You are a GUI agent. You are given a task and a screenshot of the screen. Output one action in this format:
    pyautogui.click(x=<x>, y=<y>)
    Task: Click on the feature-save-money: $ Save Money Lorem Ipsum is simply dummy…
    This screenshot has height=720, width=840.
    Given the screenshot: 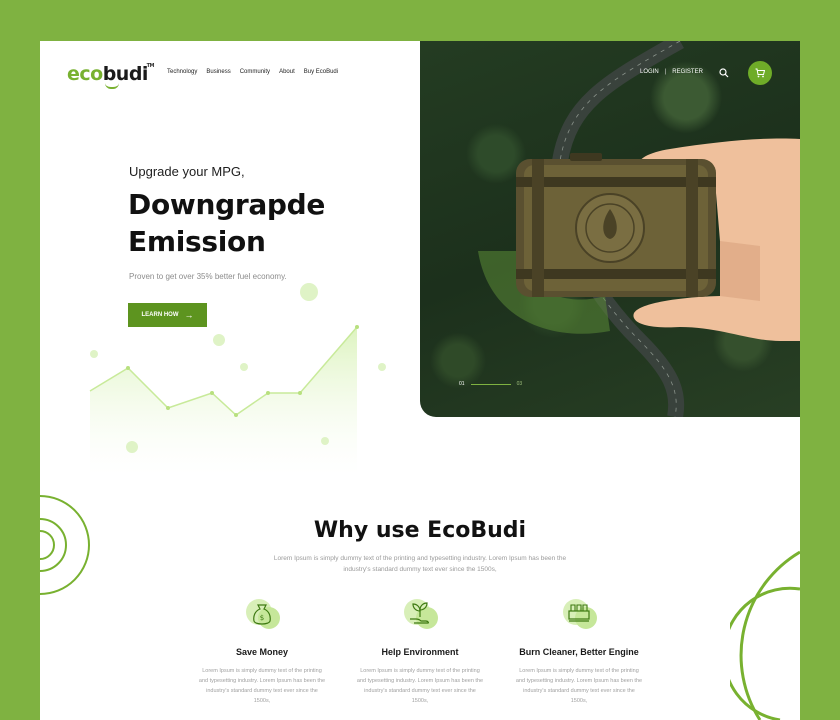 What is the action you would take?
    pyautogui.click(x=262, y=651)
    